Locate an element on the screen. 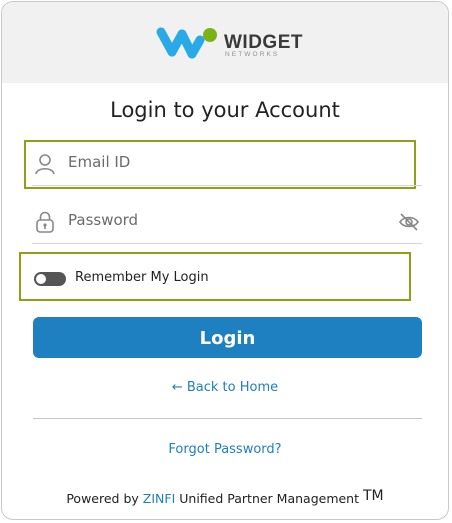  back-to-home-link: ← Back to Home is located at coordinates (225, 387).